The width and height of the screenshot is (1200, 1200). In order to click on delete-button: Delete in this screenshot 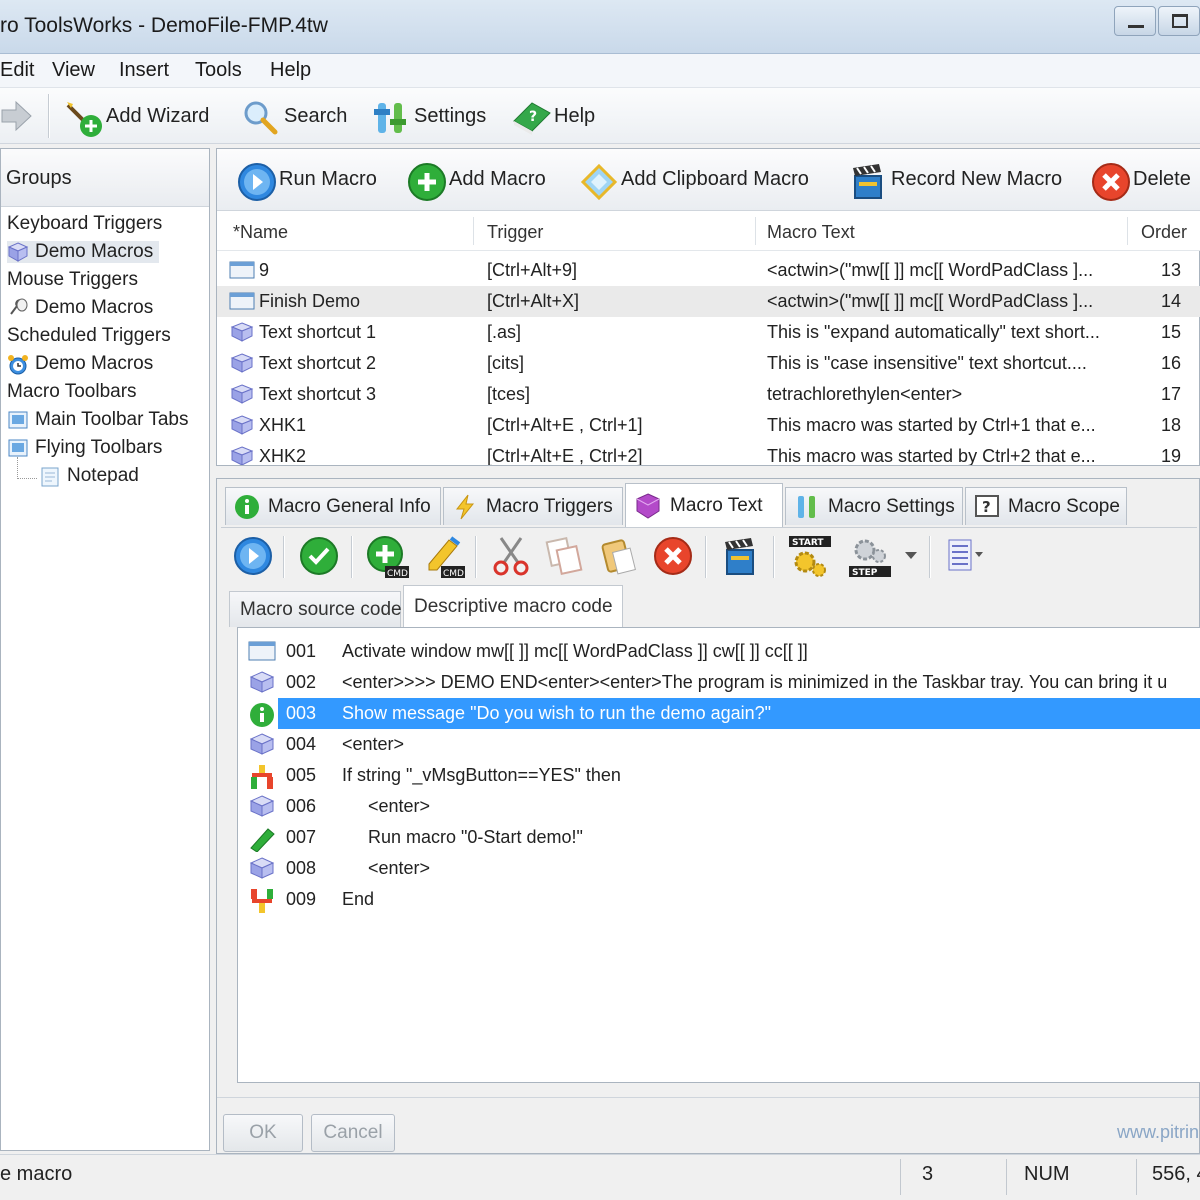, I will do `click(1141, 180)`.